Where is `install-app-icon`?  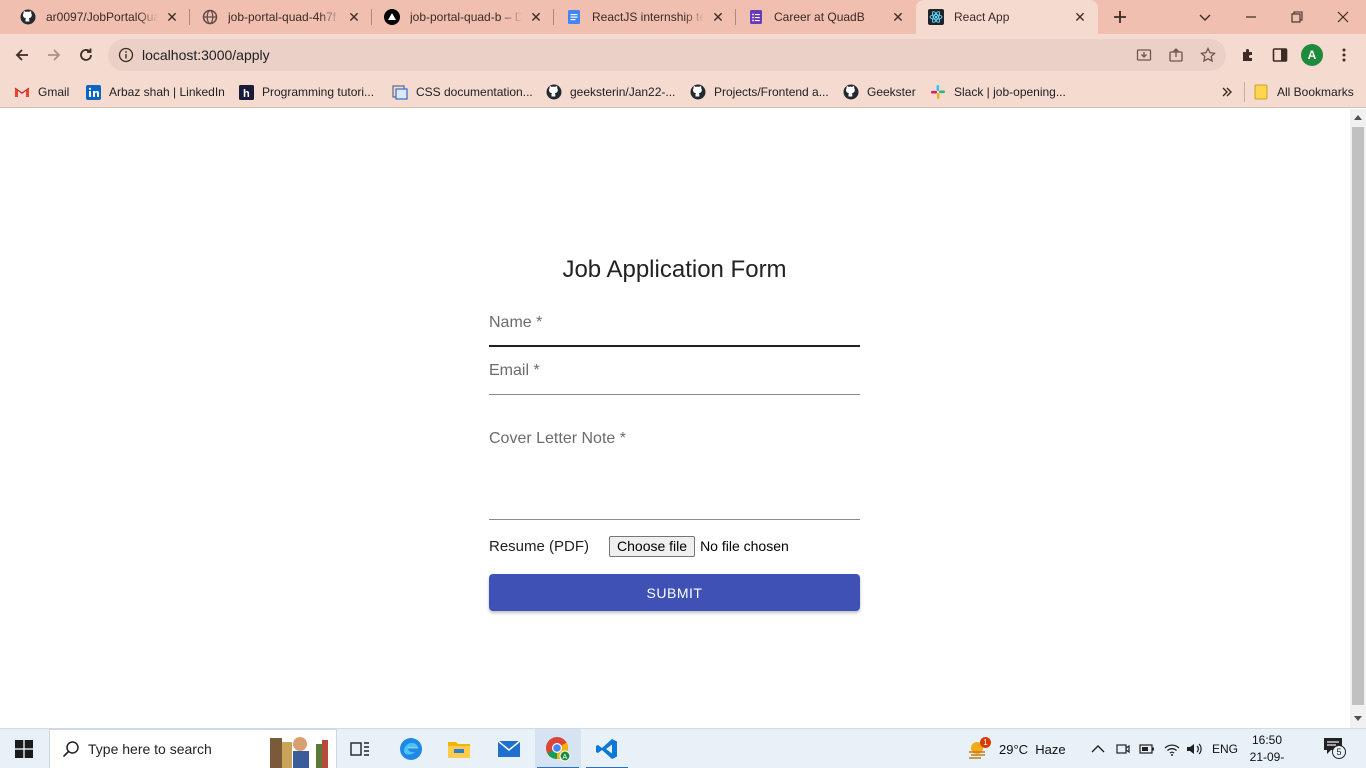
install-app-icon is located at coordinates (1144, 55).